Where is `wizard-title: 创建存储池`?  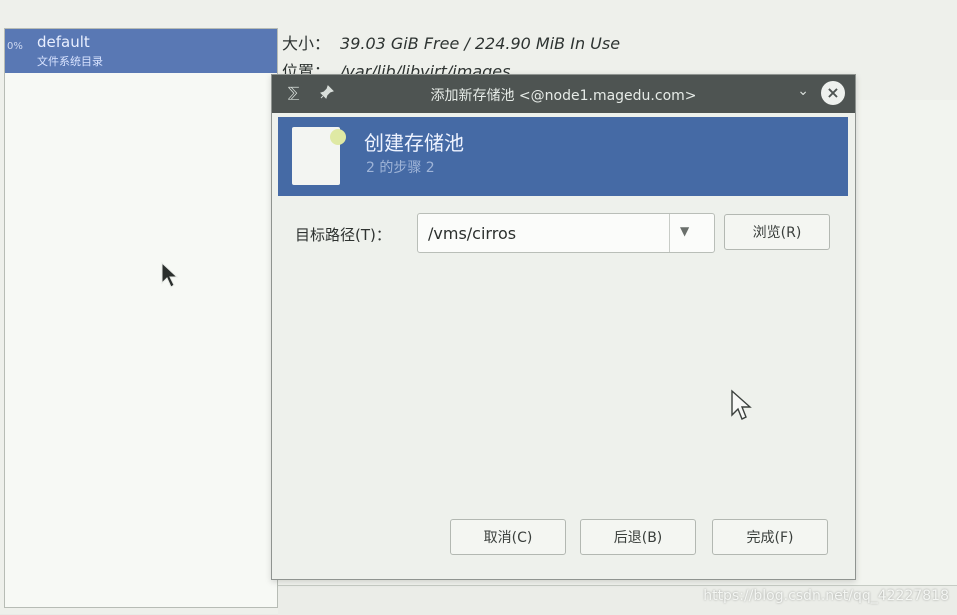 wizard-title: 创建存储池 is located at coordinates (414, 143).